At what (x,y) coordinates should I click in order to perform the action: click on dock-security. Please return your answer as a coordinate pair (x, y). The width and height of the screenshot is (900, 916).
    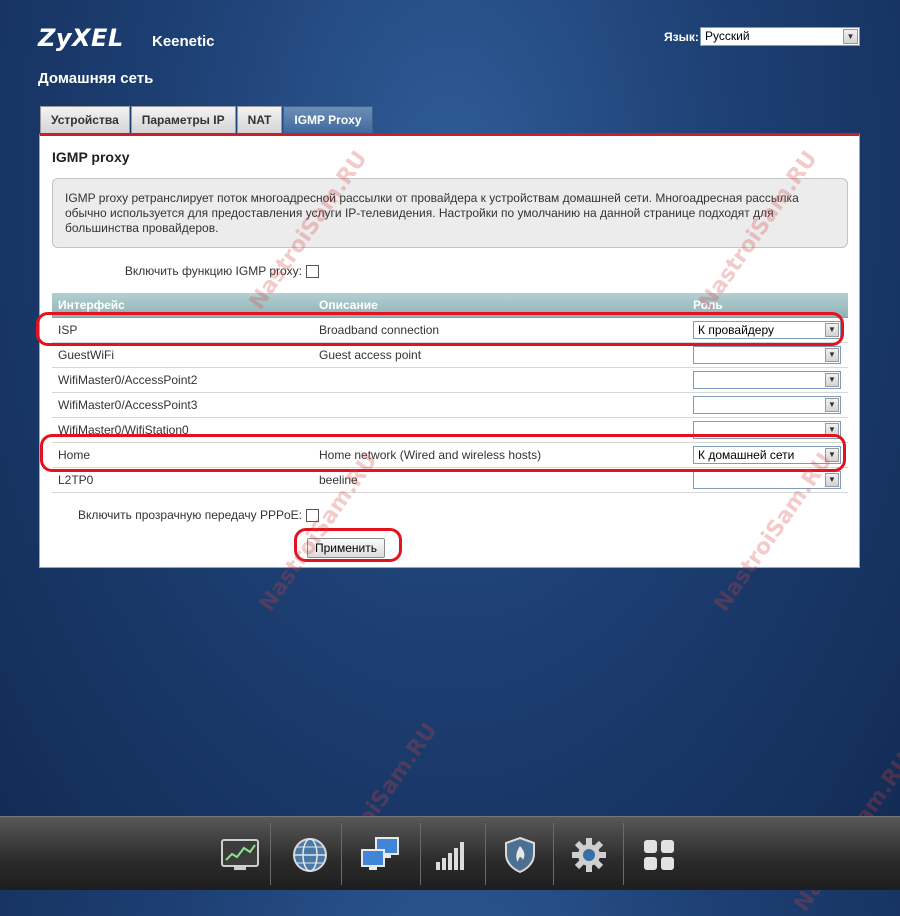
    Looking at the image, I should click on (520, 855).